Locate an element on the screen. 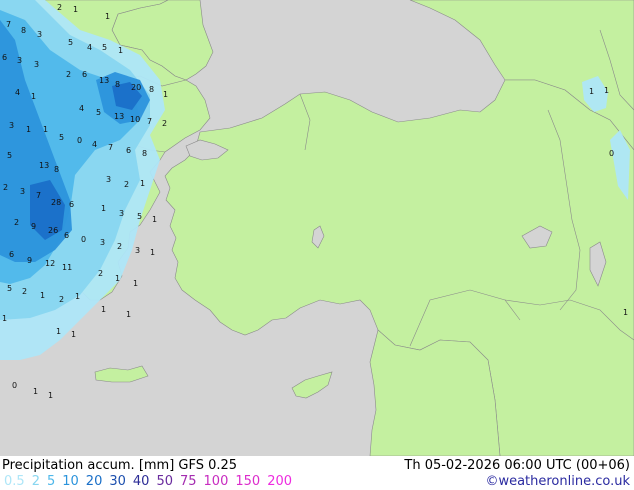  legend-item: 5 is located at coordinates (51, 481).